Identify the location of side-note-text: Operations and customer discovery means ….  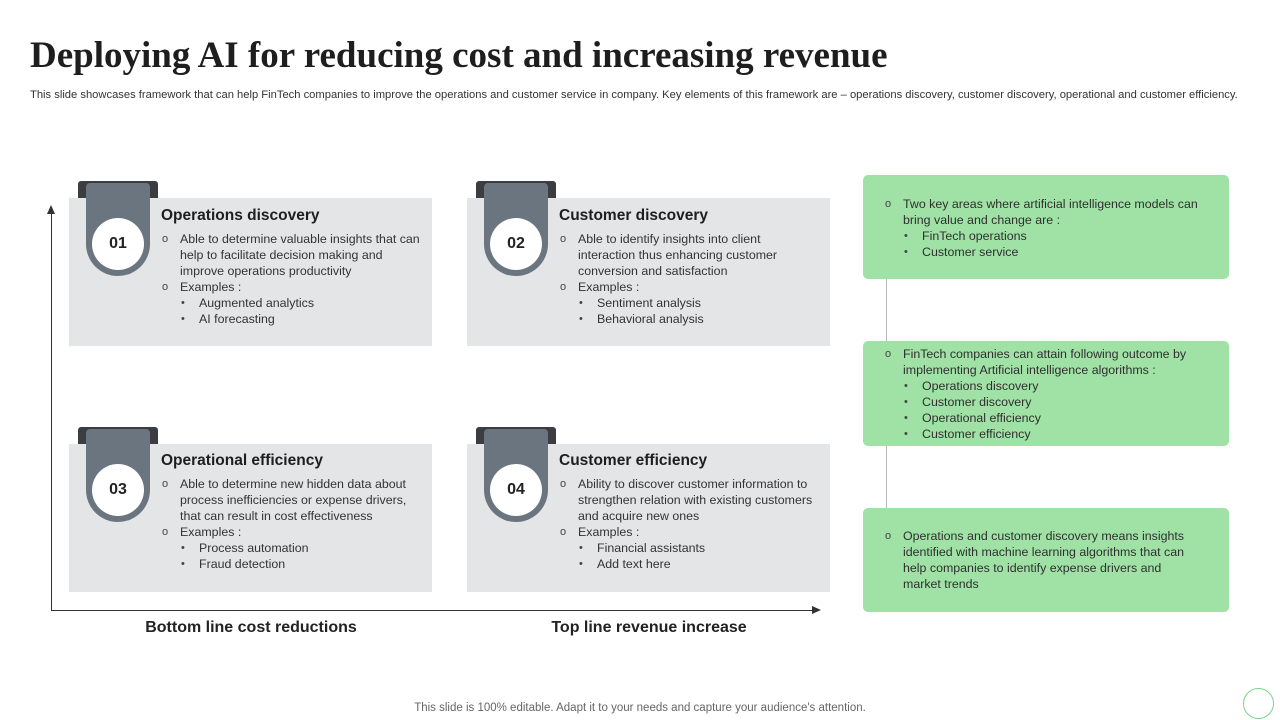
(1034, 560).